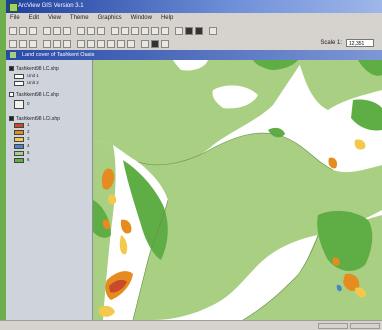  I want to click on vertex-edit-tool-icon, so click(23, 43).